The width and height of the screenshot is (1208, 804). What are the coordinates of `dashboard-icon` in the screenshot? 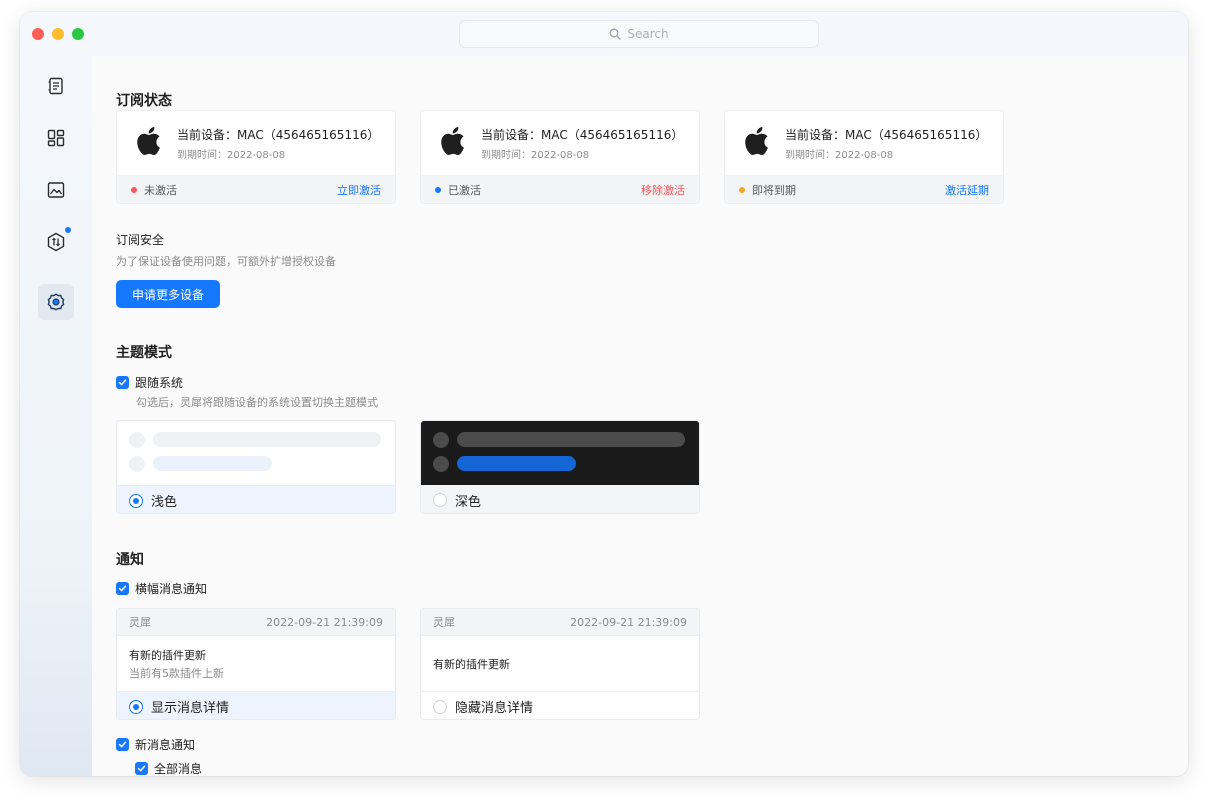 It's located at (56, 138).